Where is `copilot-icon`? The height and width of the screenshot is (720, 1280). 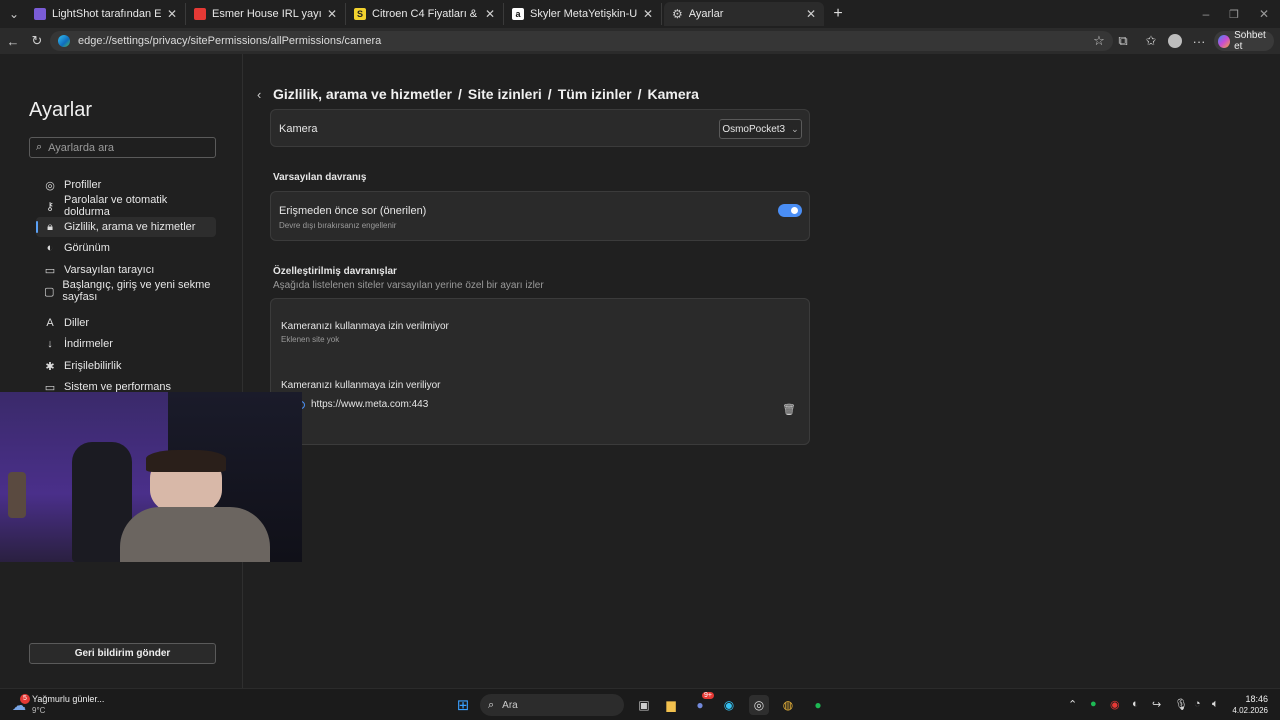 copilot-icon is located at coordinates (1224, 41).